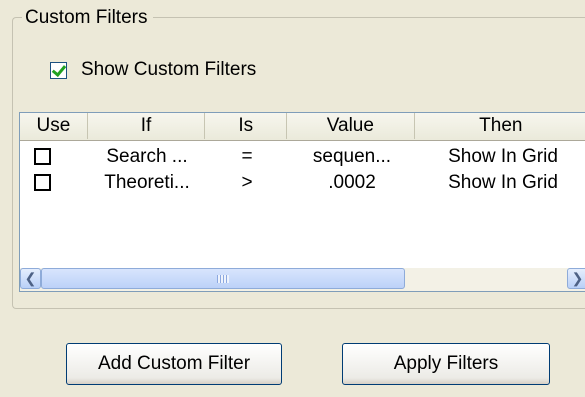 Image resolution: width=585 pixels, height=397 pixels. I want to click on scrollbar-thumb, so click(223, 278).